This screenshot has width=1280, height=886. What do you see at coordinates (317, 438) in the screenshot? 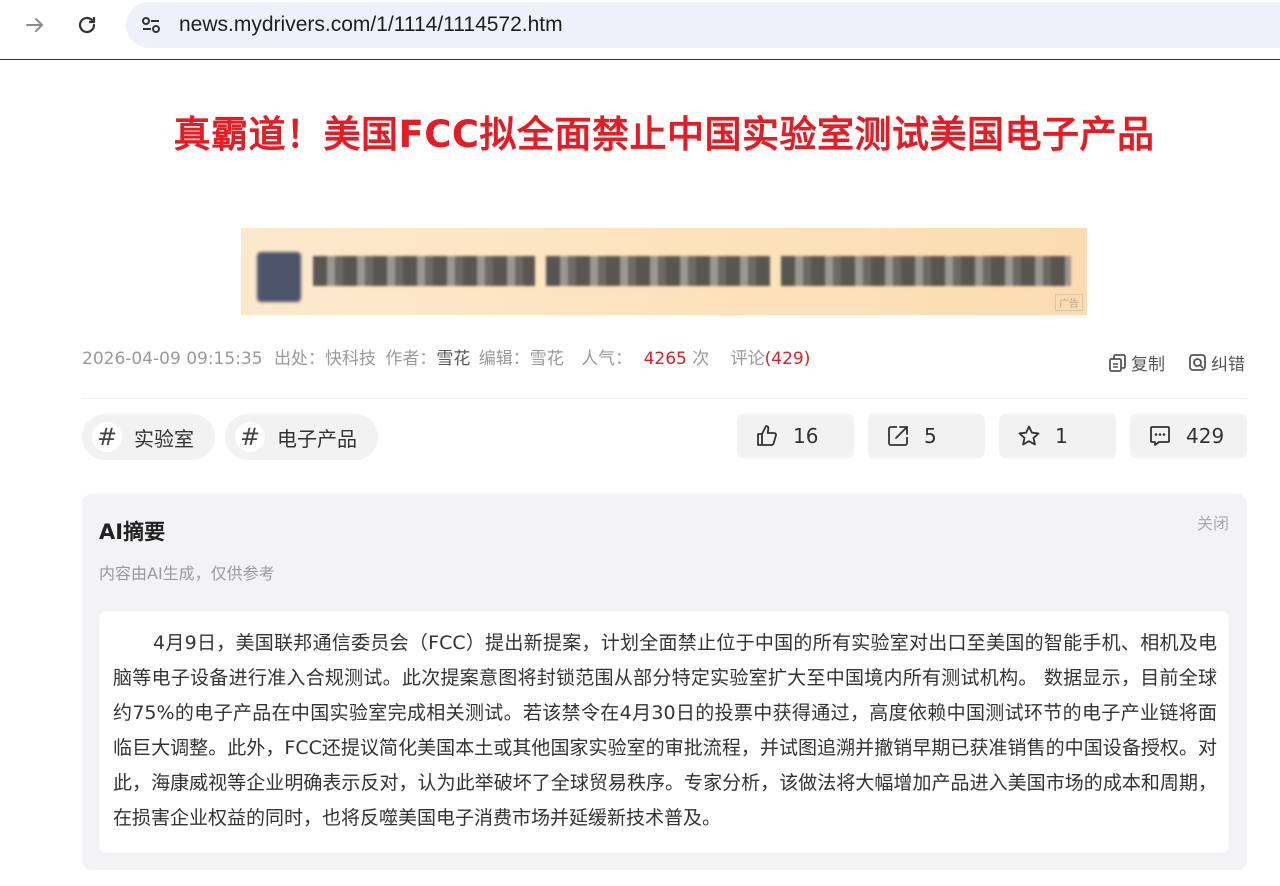
I see `tag-label: 电子产品` at bounding box center [317, 438].